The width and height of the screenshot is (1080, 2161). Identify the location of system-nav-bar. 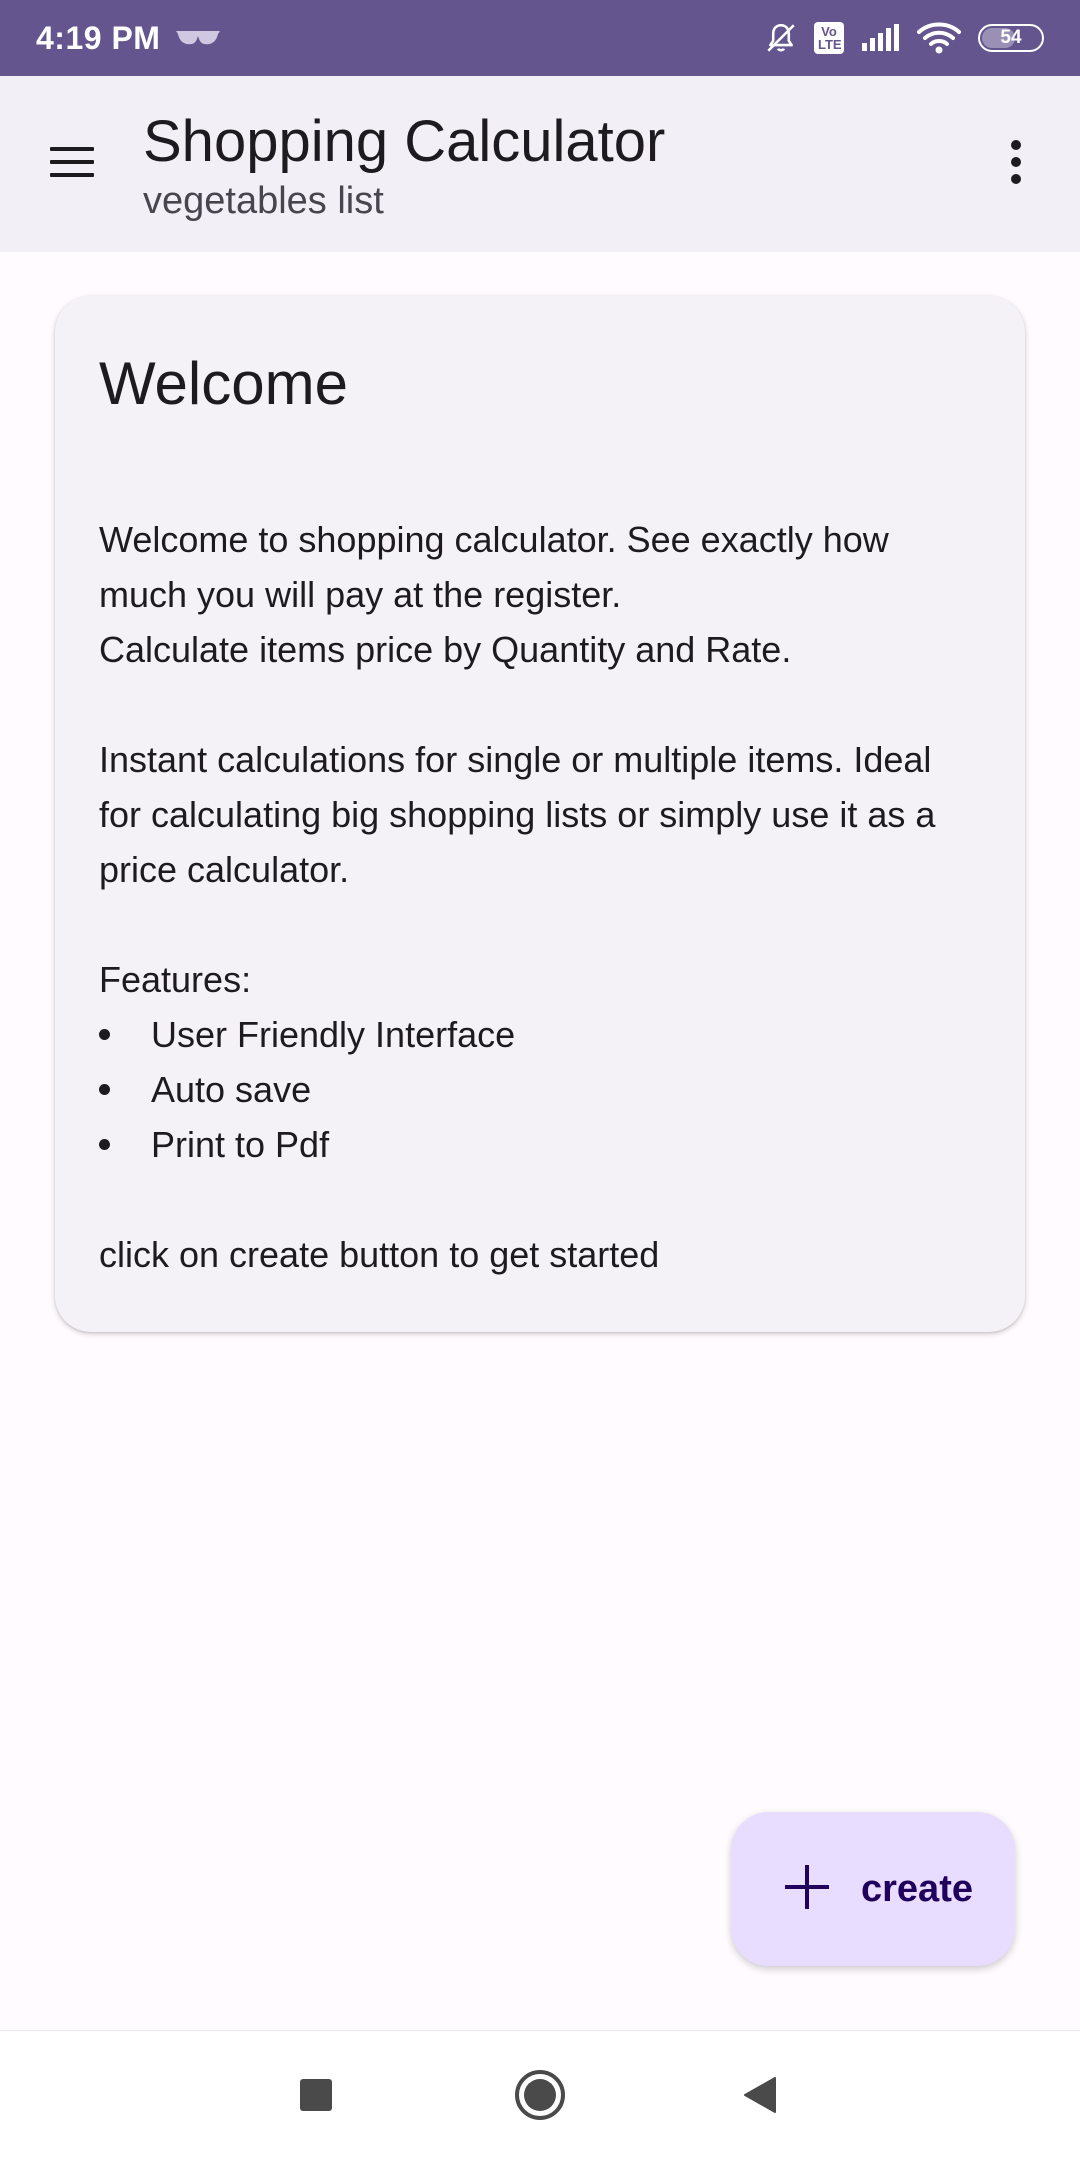
(540, 2095).